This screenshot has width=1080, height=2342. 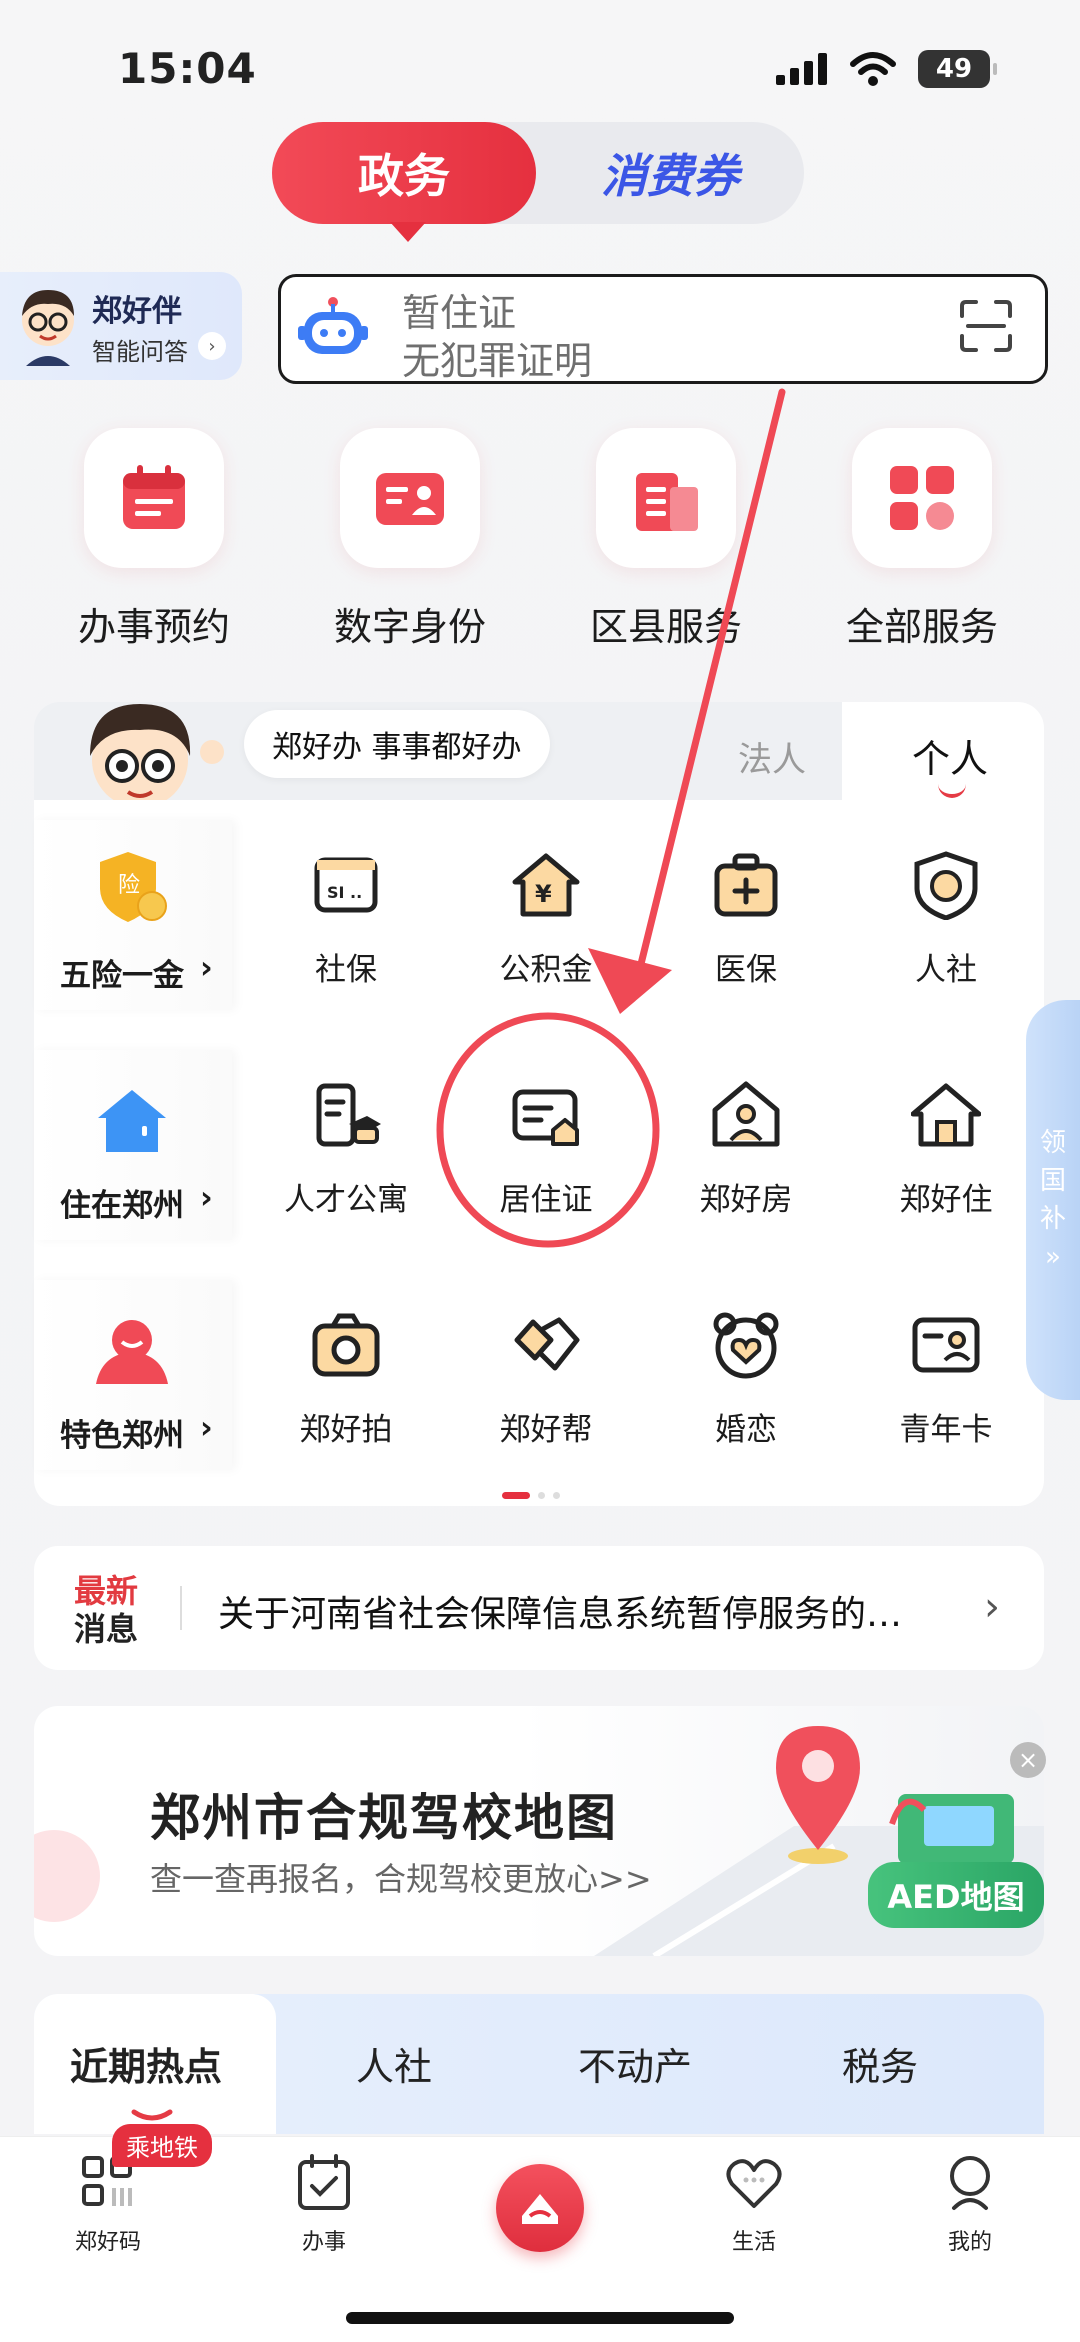 I want to click on toggle-coupon: 消费券, so click(x=670, y=173).